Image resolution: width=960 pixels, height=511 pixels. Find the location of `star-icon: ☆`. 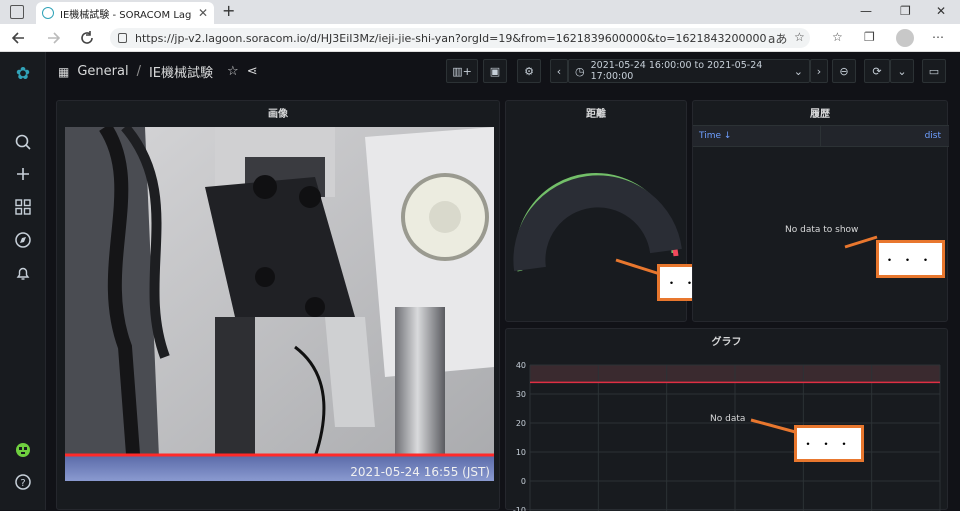

star-icon: ☆ is located at coordinates (233, 71).